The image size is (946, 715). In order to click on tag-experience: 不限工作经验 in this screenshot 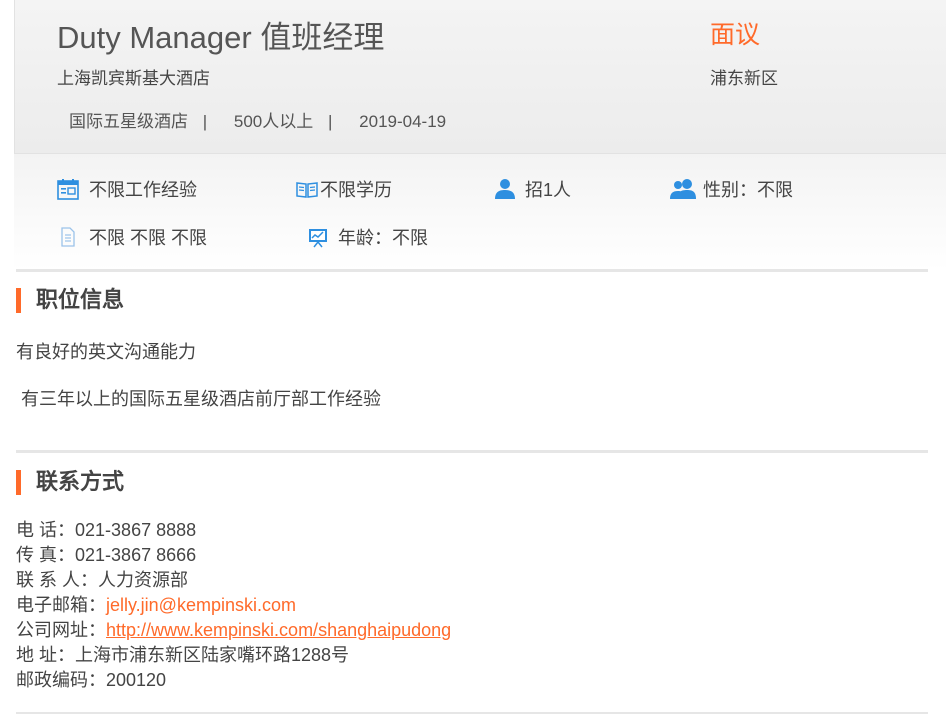, I will do `click(126, 189)`.